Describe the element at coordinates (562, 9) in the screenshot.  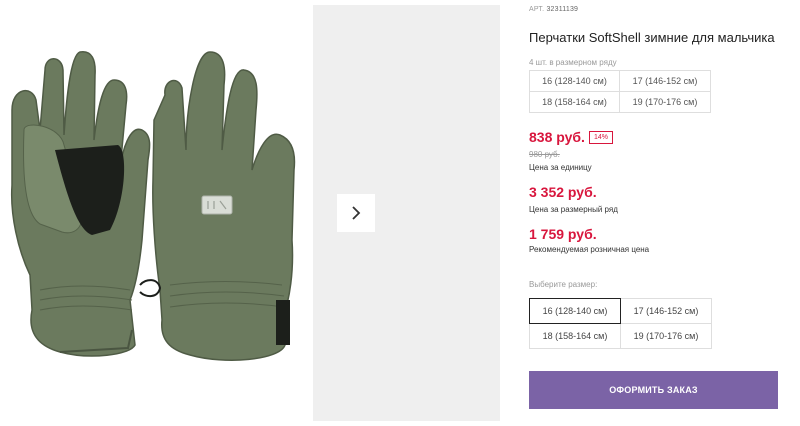
I see `article-value: 32311139` at that location.